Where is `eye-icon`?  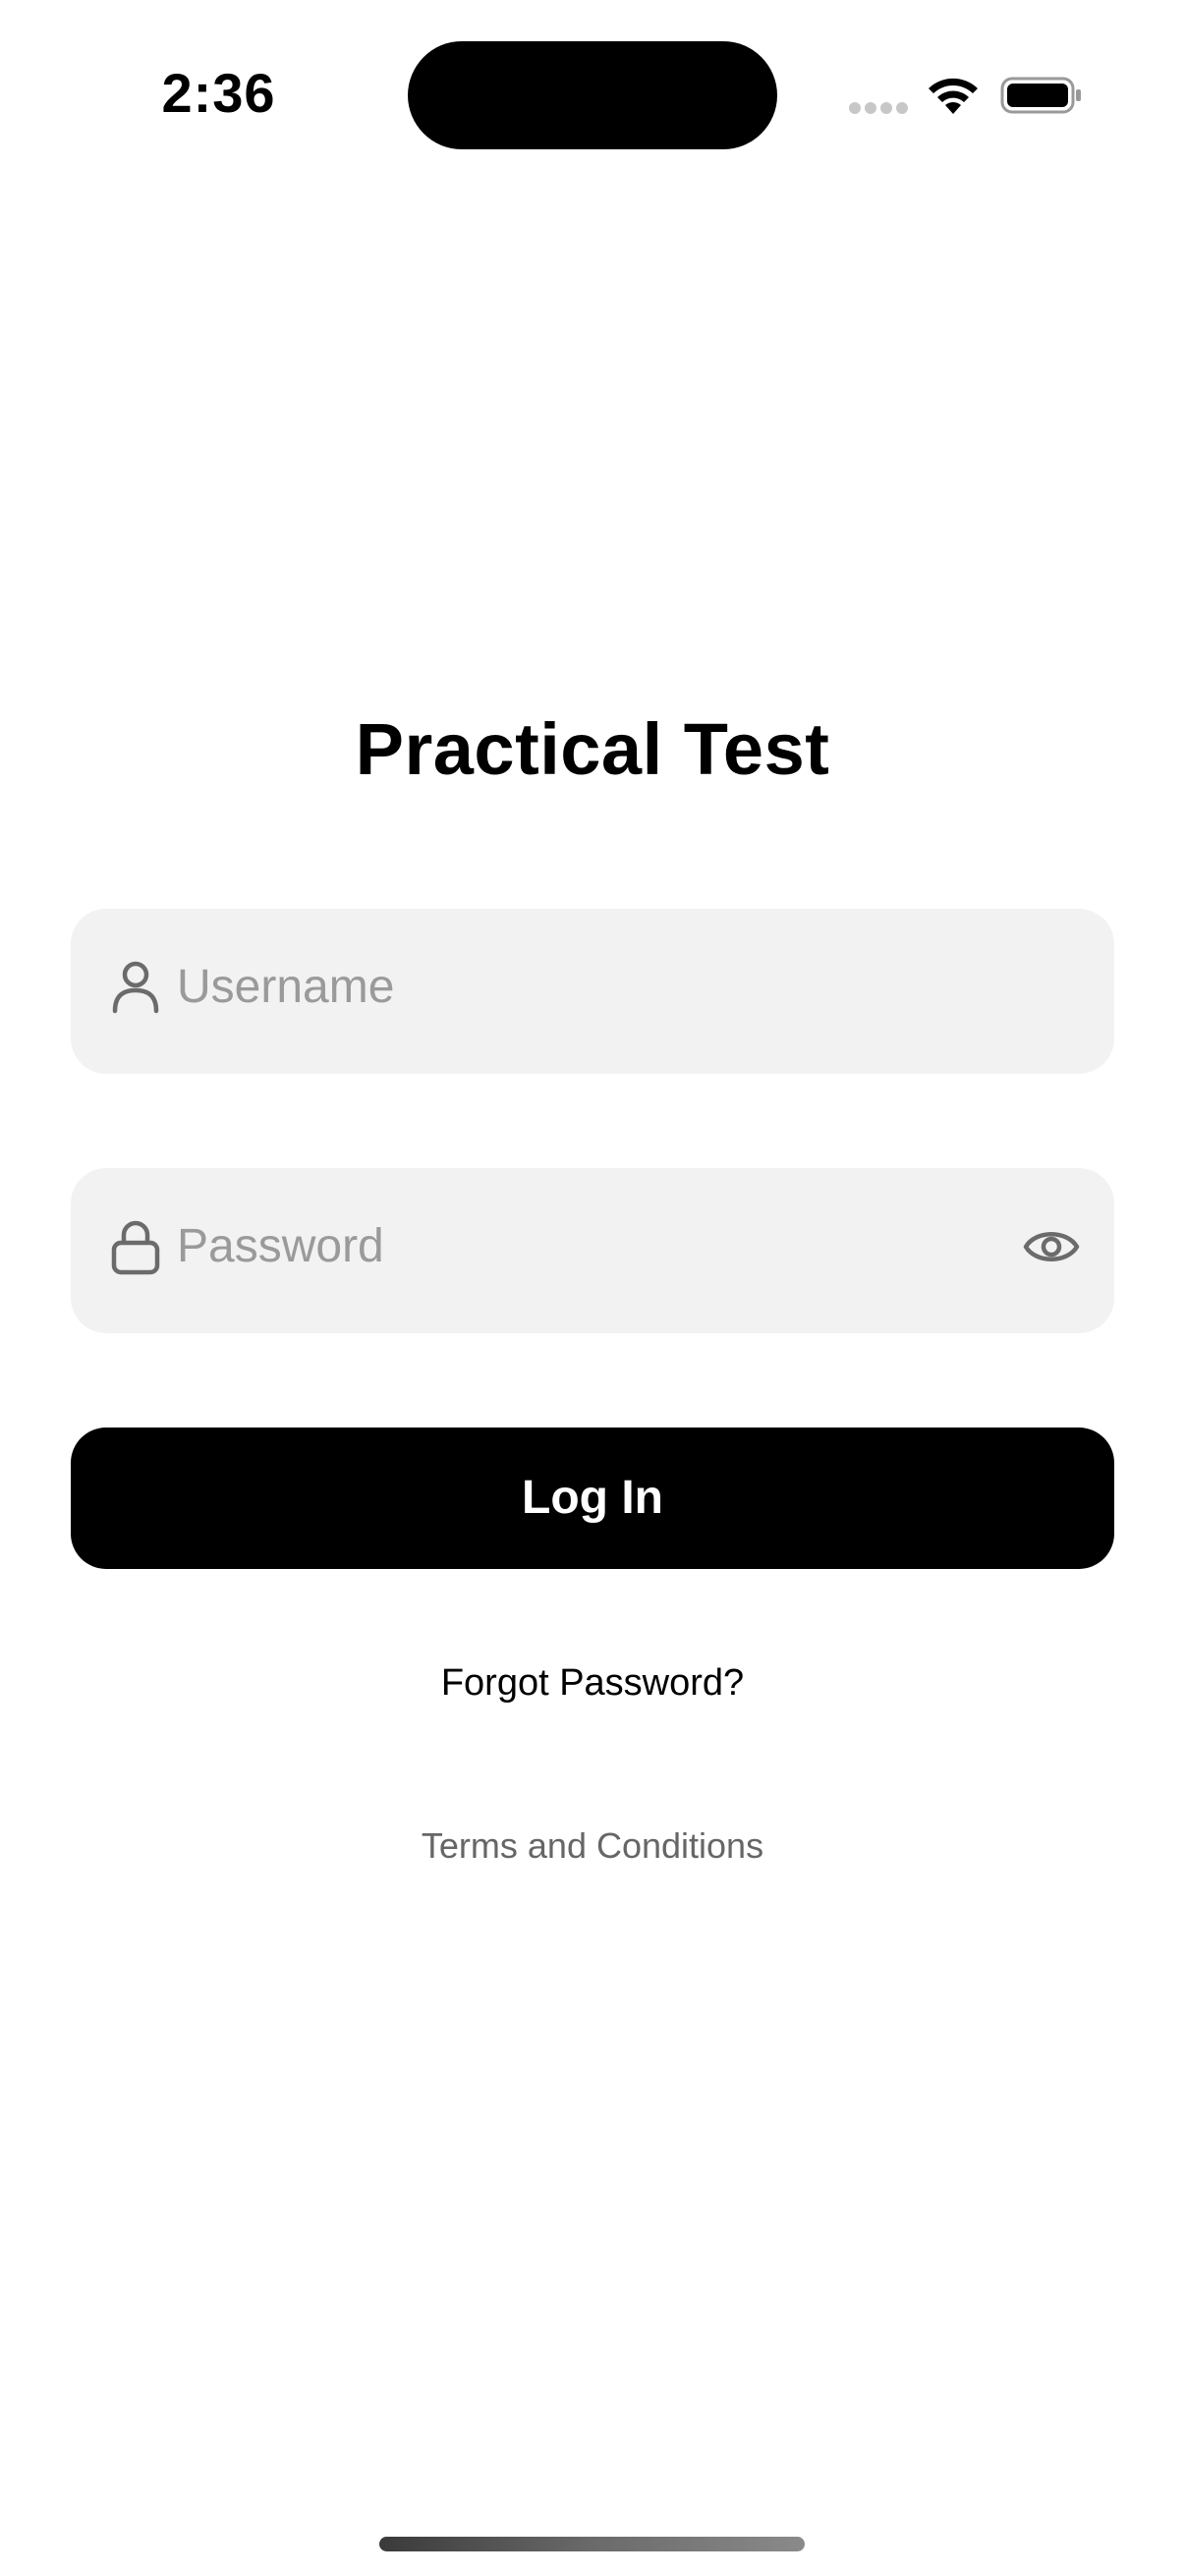 eye-icon is located at coordinates (1052, 1246).